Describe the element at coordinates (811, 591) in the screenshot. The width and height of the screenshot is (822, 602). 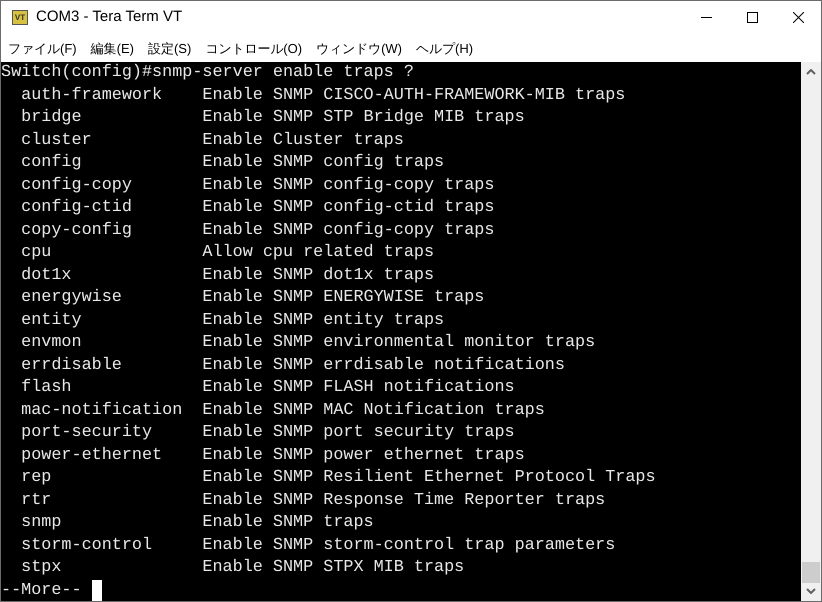
I see `scroll-down-icon` at that location.